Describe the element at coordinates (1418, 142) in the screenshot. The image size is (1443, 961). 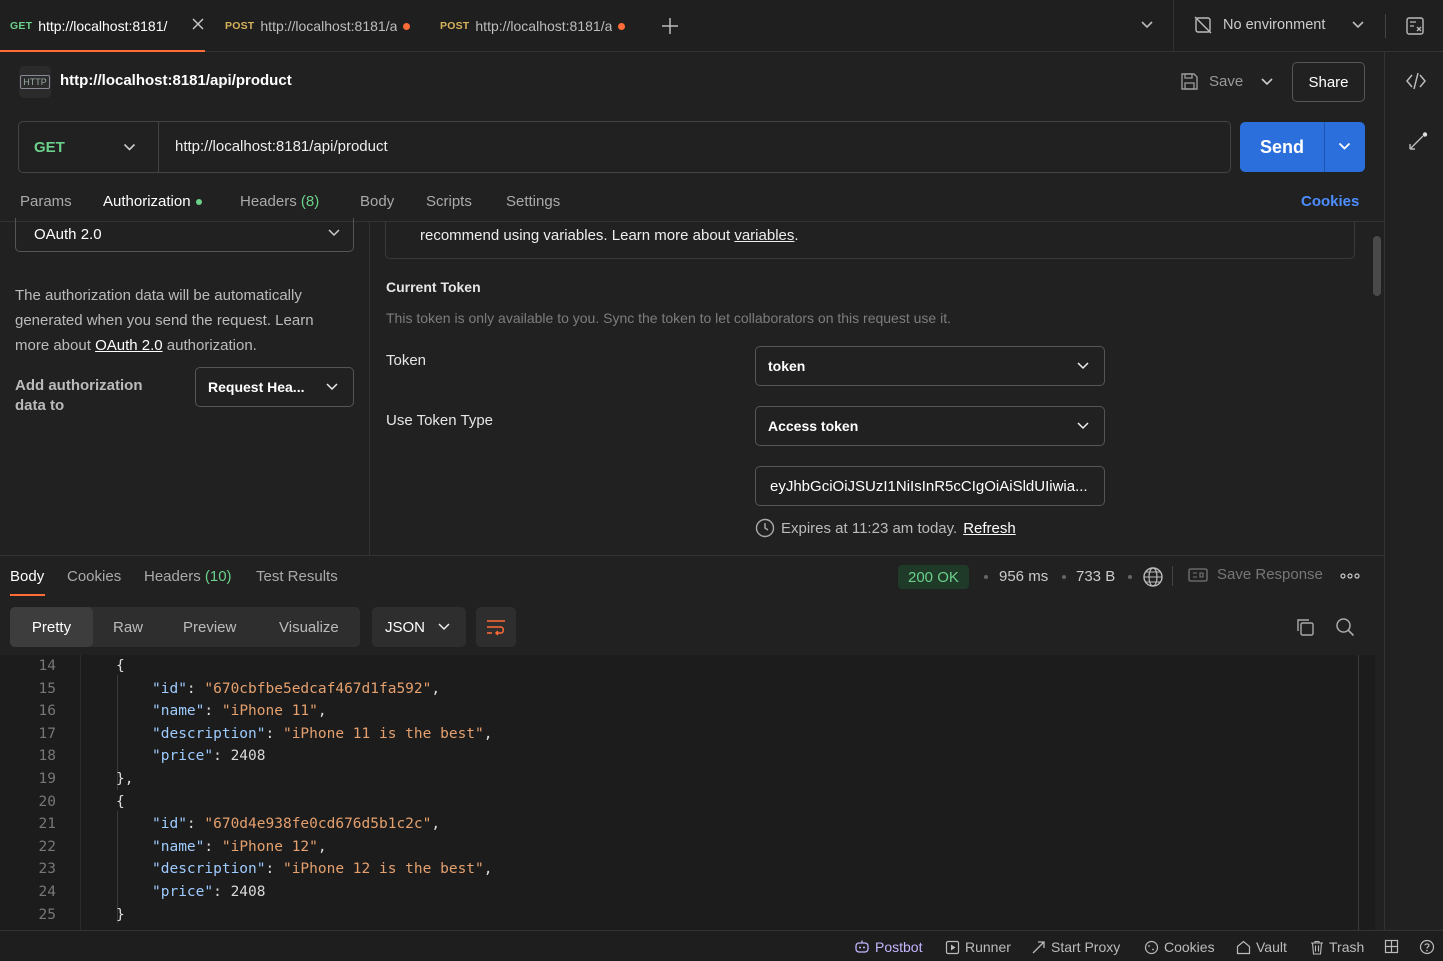
I see `related-collections-icon` at that location.